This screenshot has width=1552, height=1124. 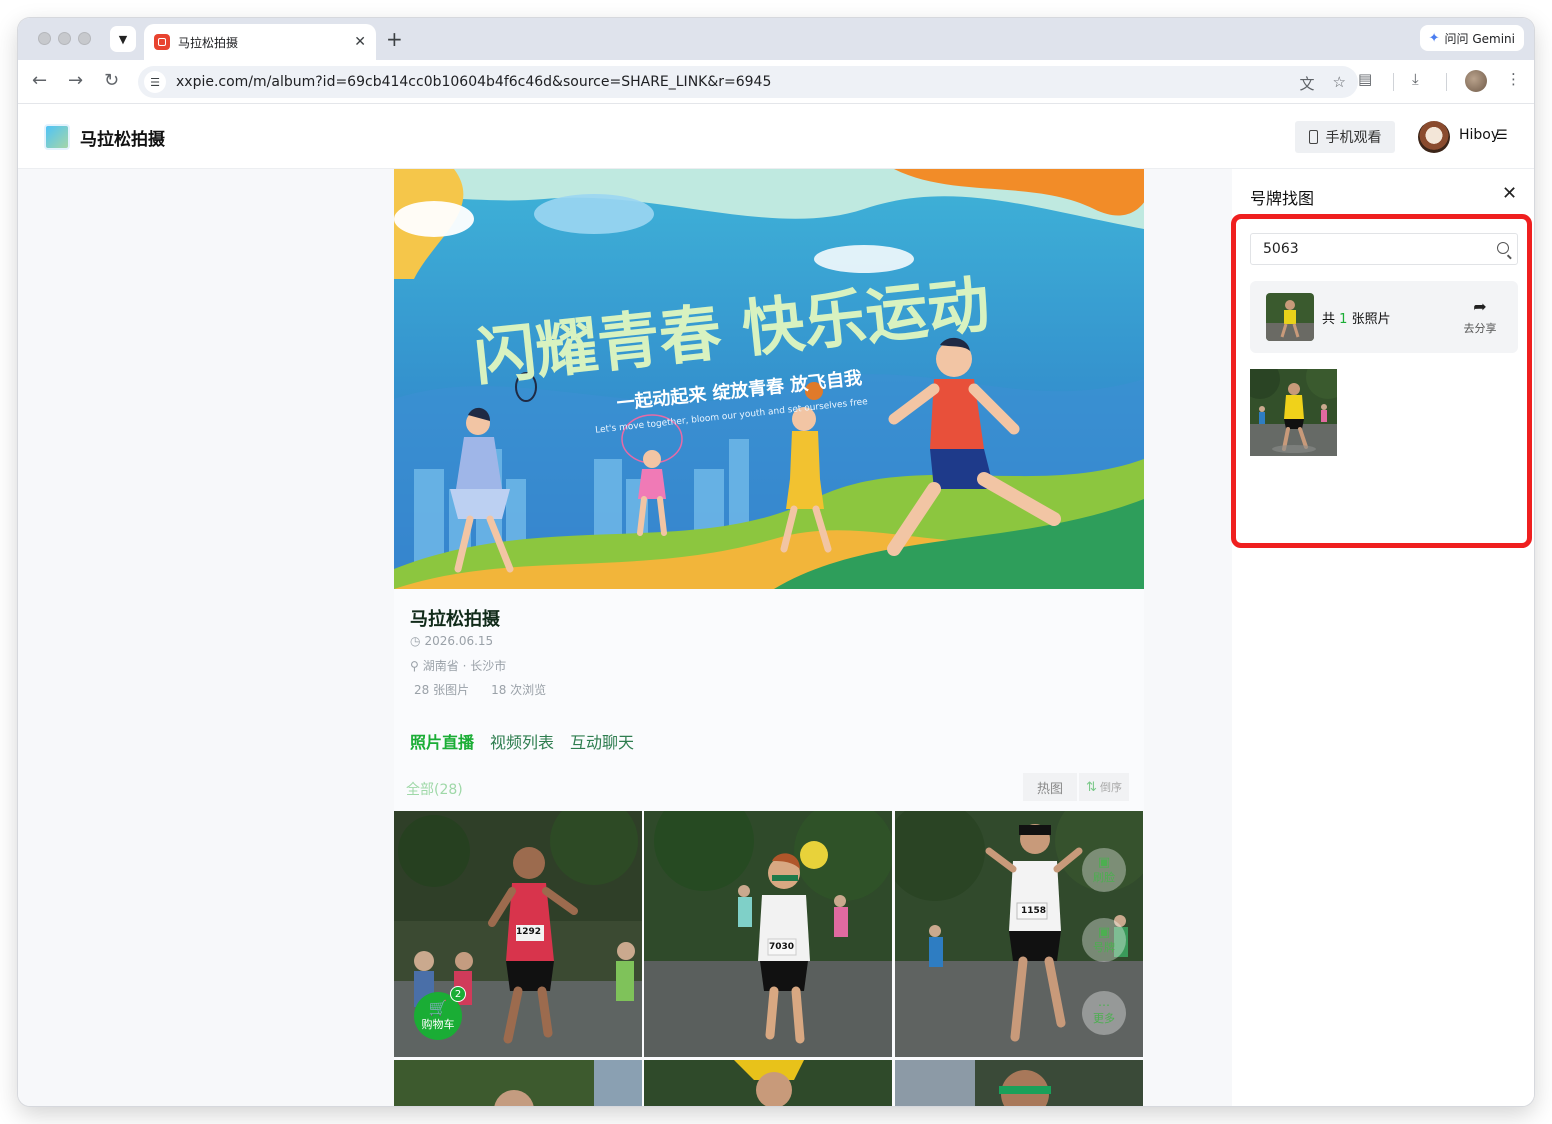 I want to click on site-favicon-icon, so click(x=162, y=42).